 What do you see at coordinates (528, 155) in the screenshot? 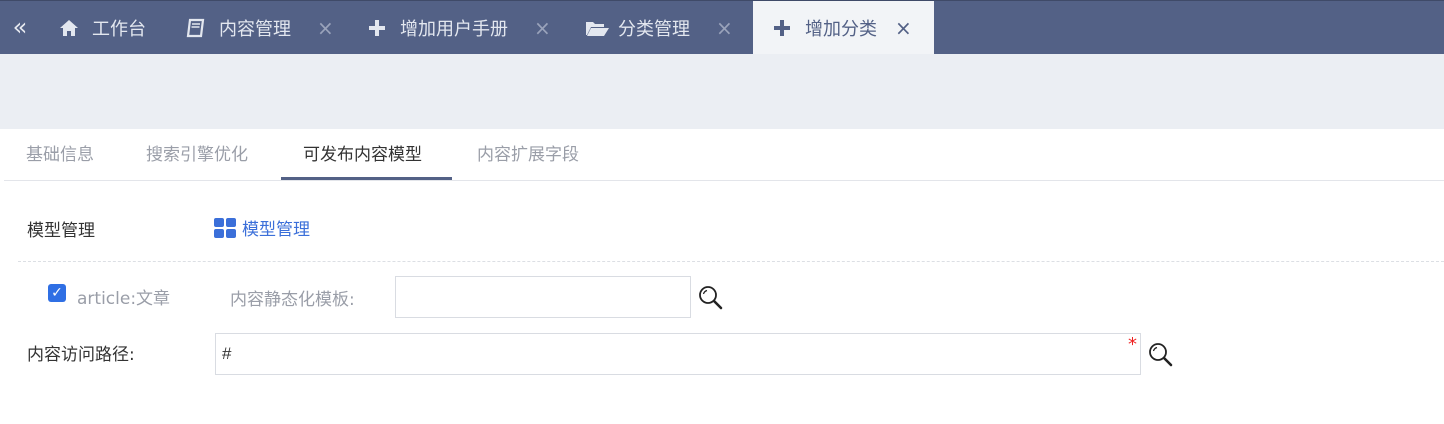
I see `tab-extended-fields: 内容扩展字段` at bounding box center [528, 155].